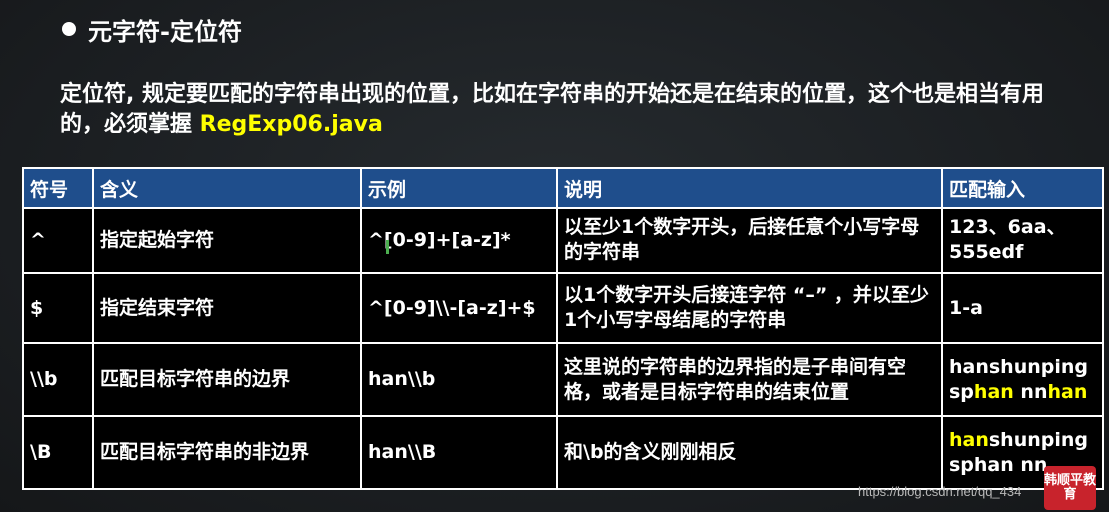 The image size is (1109, 512). I want to click on cell-match: 123、6aa、555edf, so click(1022, 240).